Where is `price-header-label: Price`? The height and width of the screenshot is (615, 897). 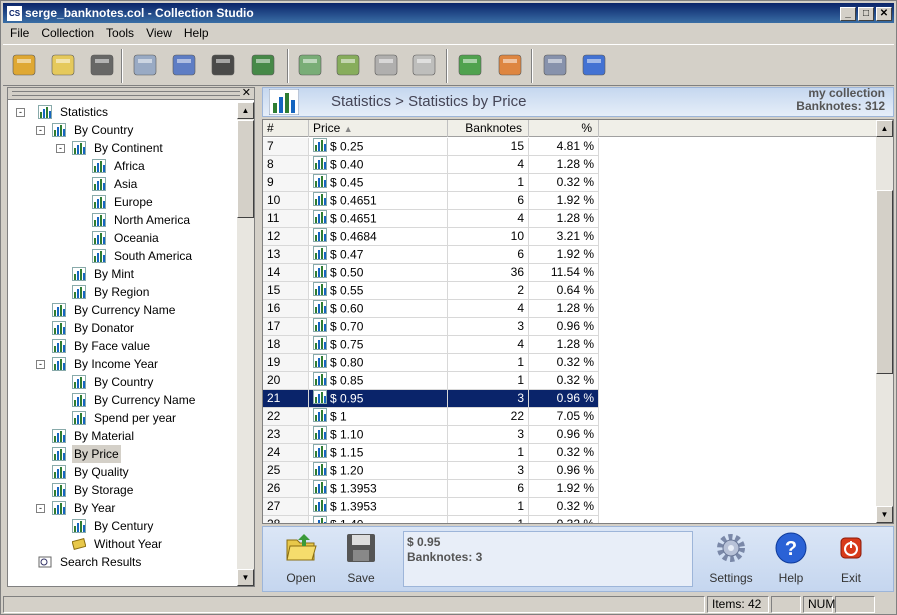
price-header-label: Price is located at coordinates (327, 128).